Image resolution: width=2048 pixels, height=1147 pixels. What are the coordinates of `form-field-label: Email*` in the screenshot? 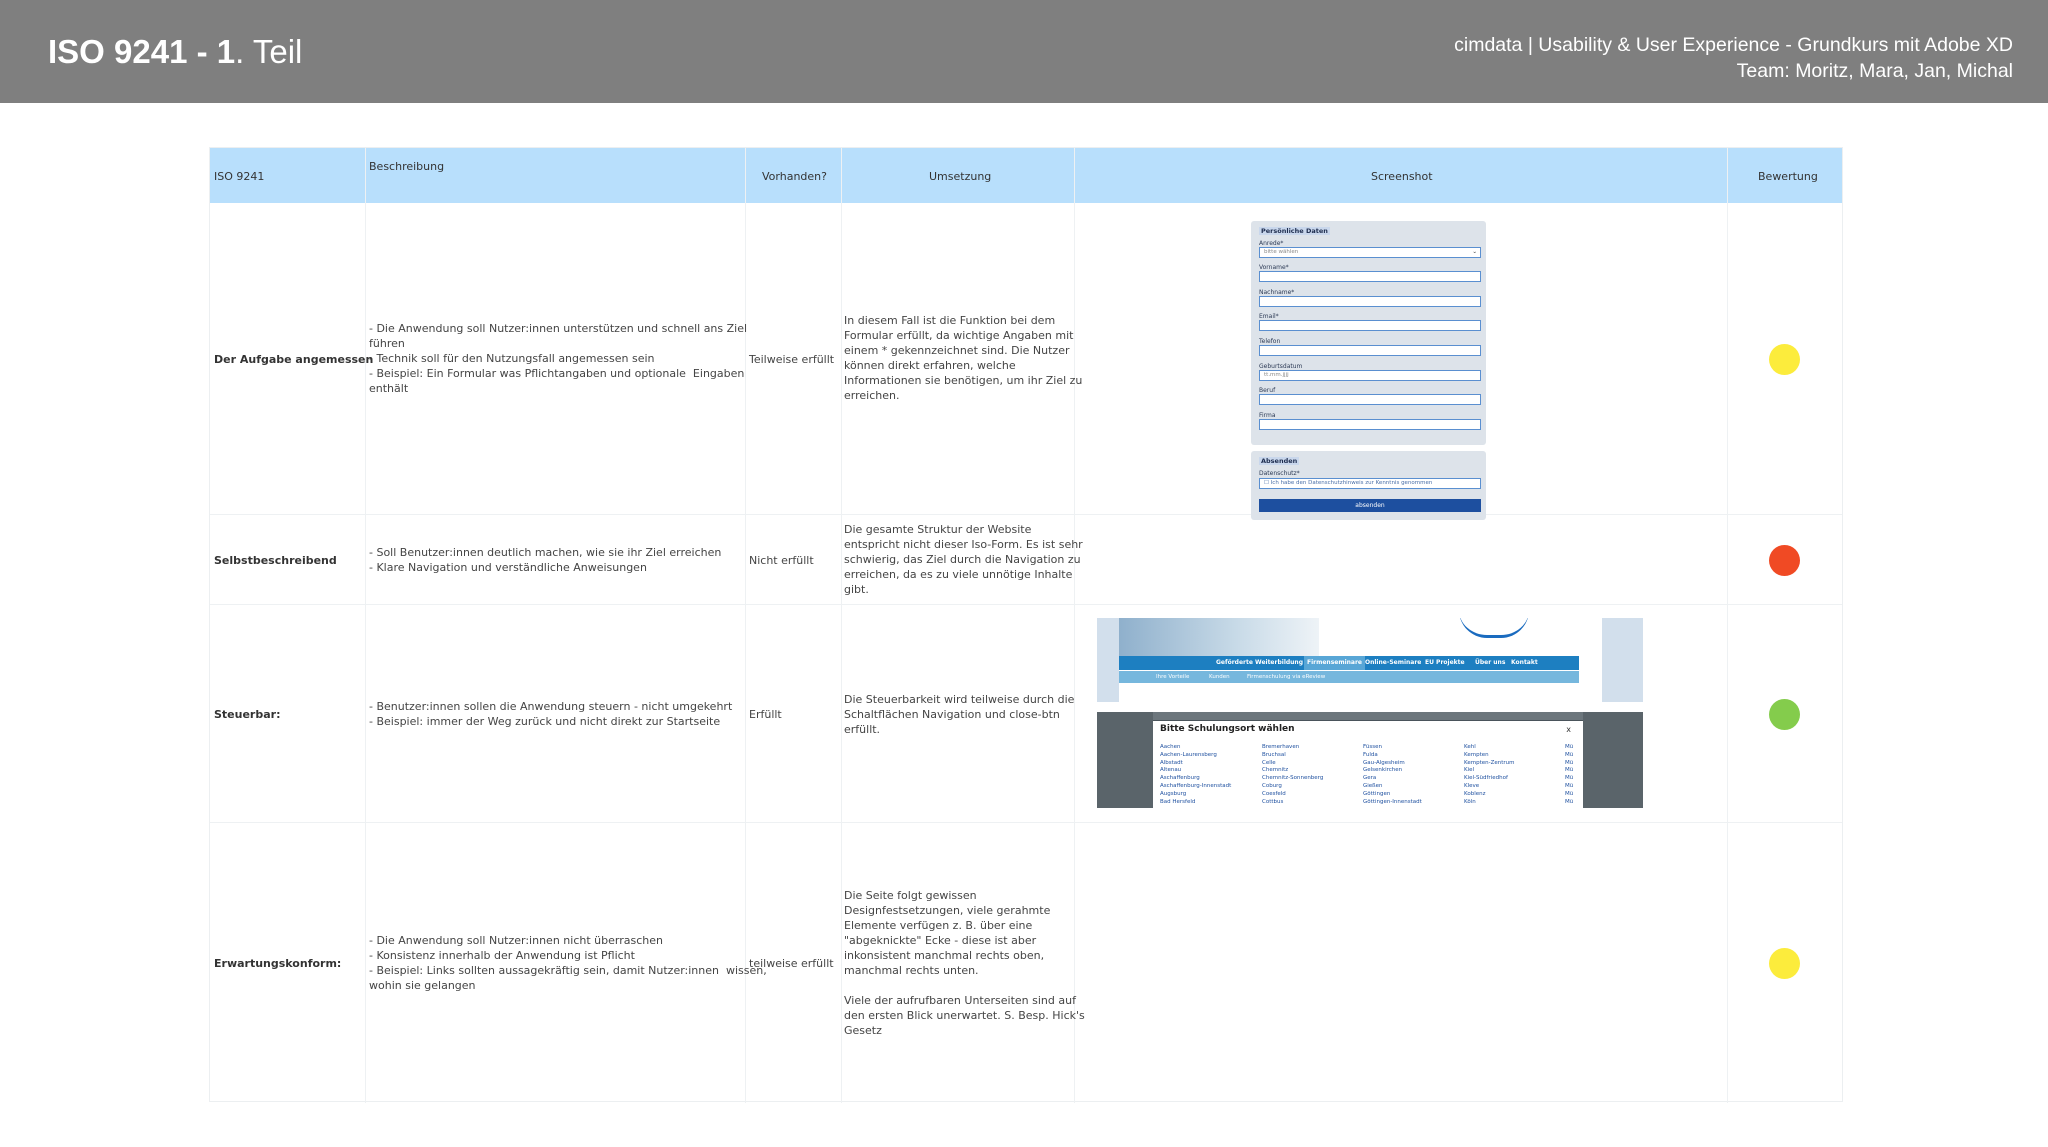 It's located at (1269, 316).